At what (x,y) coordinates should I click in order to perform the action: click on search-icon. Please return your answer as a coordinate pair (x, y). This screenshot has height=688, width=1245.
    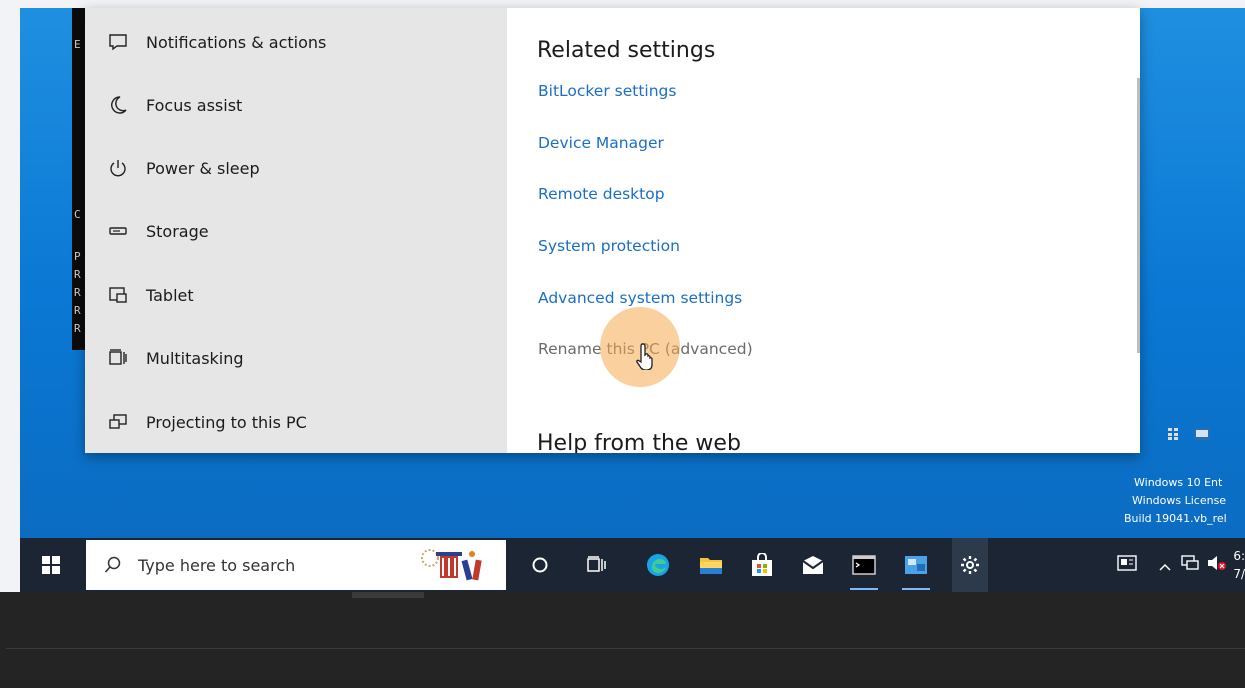
    Looking at the image, I should click on (113, 565).